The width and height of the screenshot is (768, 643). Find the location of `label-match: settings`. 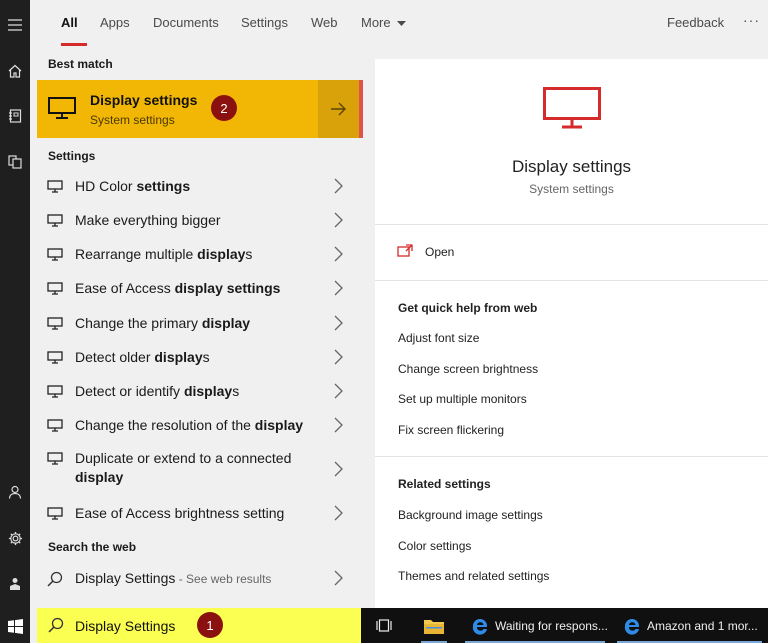

label-match: settings is located at coordinates (163, 186).